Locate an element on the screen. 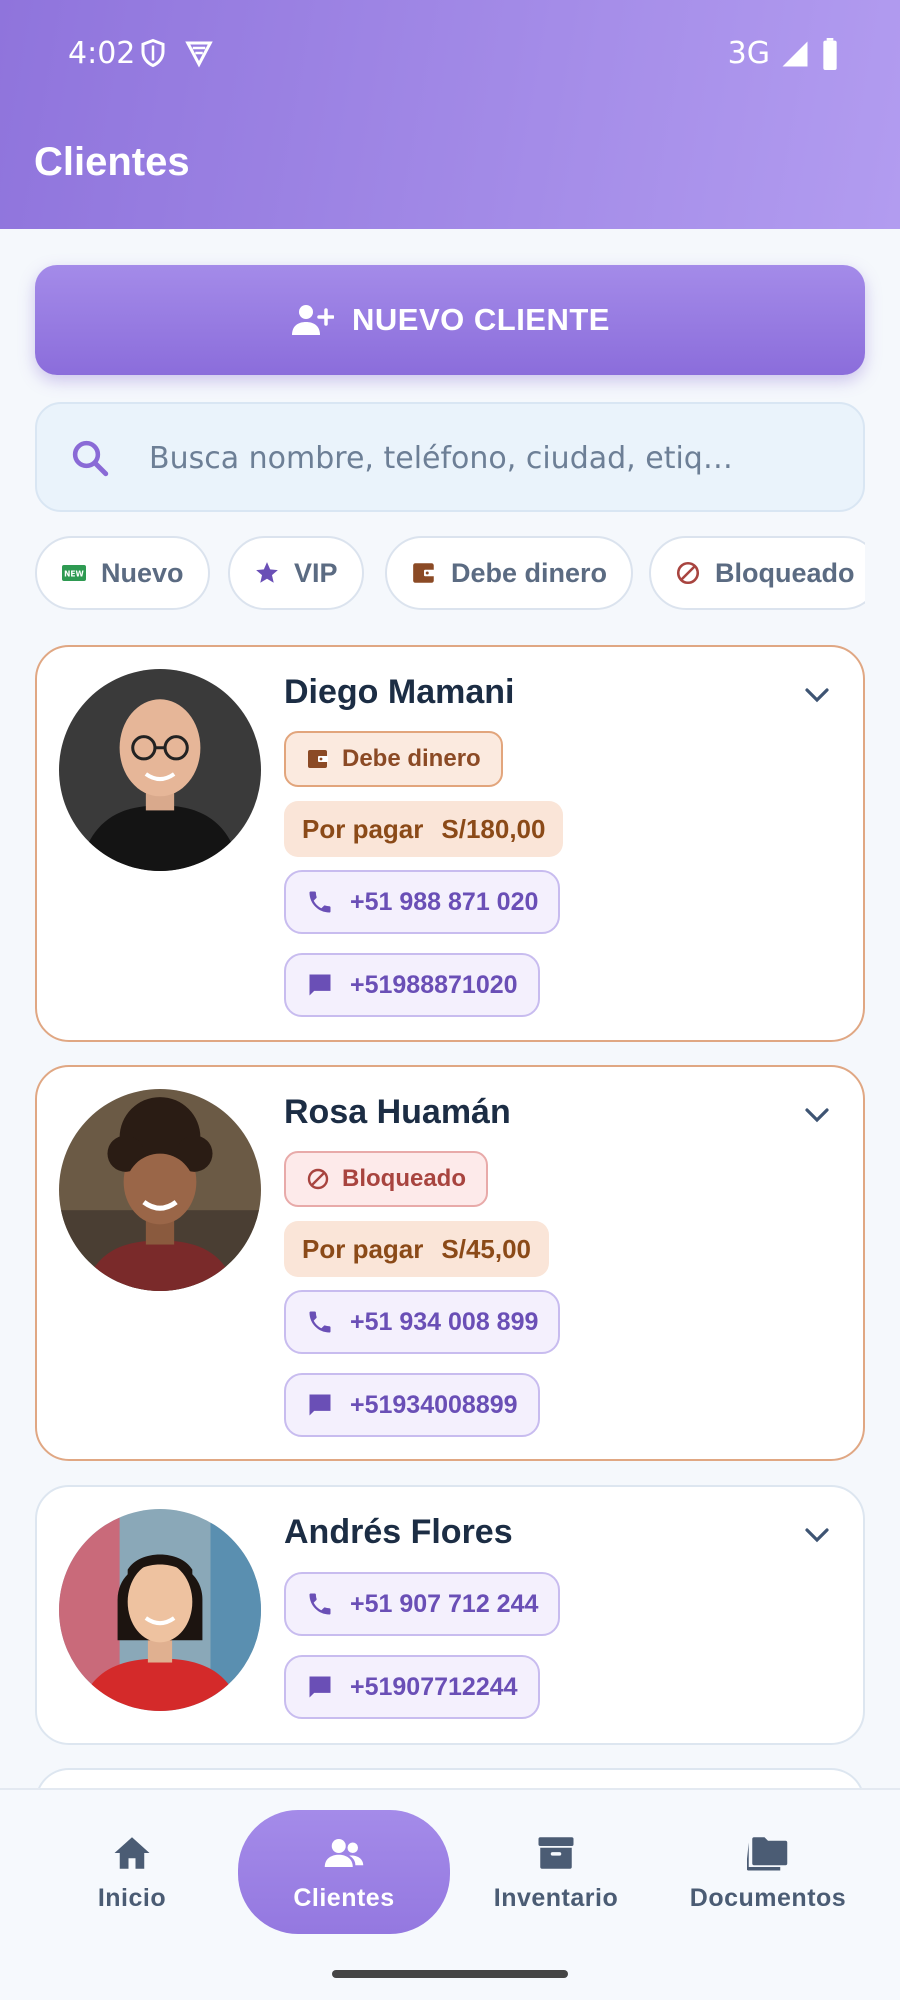  nav-label: Clientes is located at coordinates (344, 1897).